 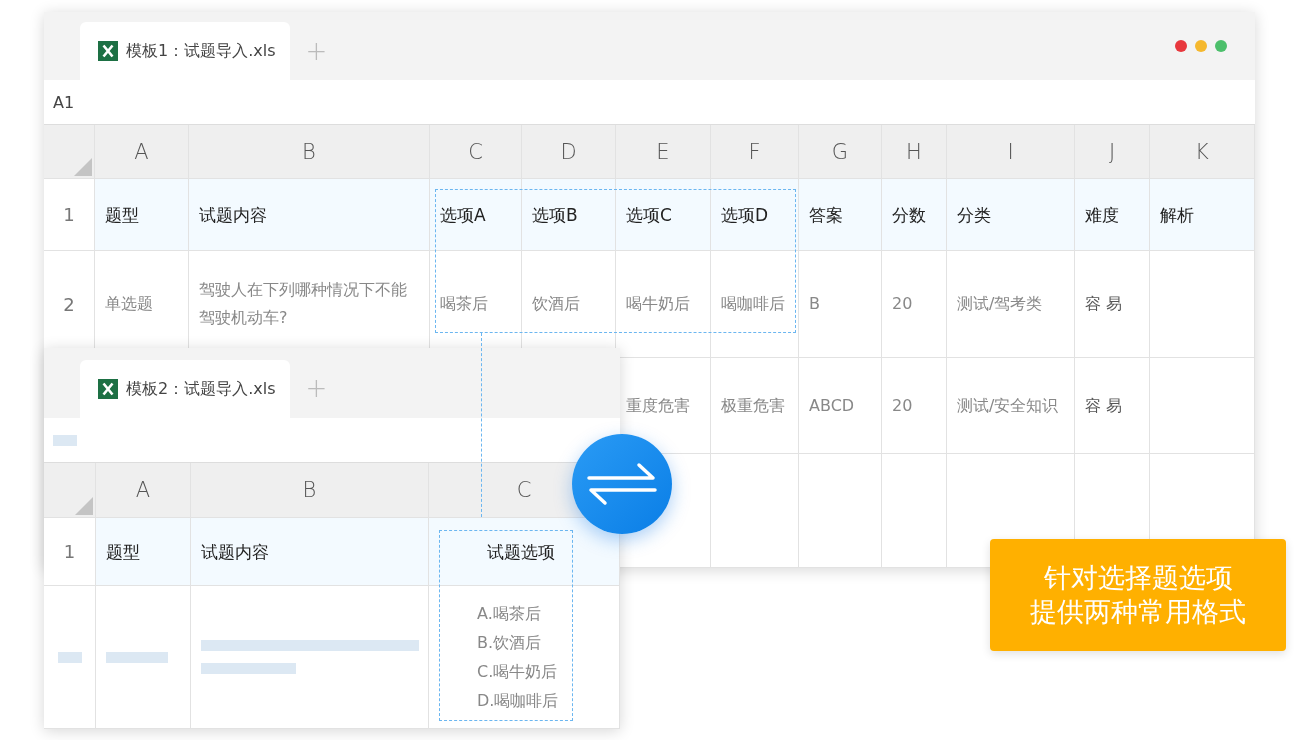 I want to click on column-header: I, so click(x=1010, y=151).